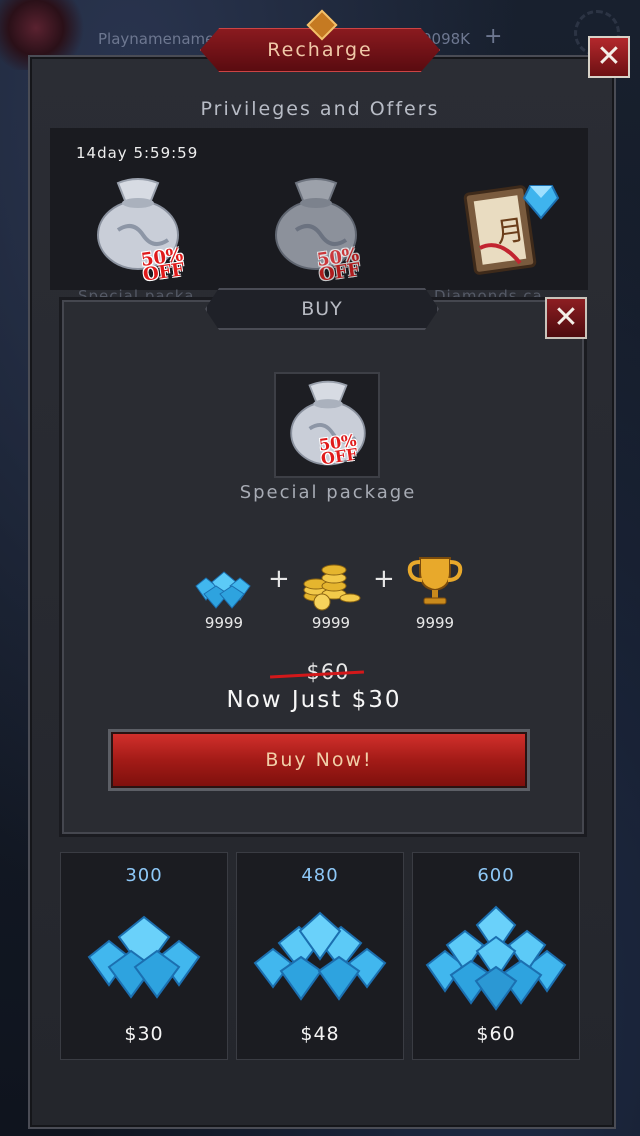  I want to click on pack-amount: 300, so click(144, 875).